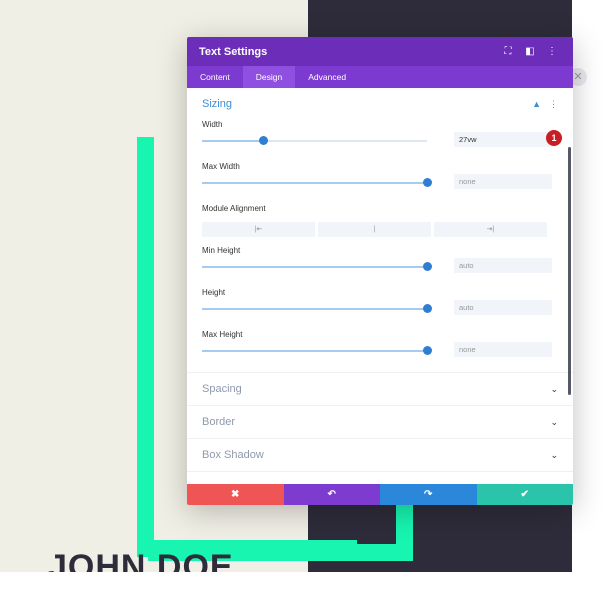 This screenshot has width=610, height=609. Describe the element at coordinates (314, 267) in the screenshot. I see `min-height-slider-fill` at that location.